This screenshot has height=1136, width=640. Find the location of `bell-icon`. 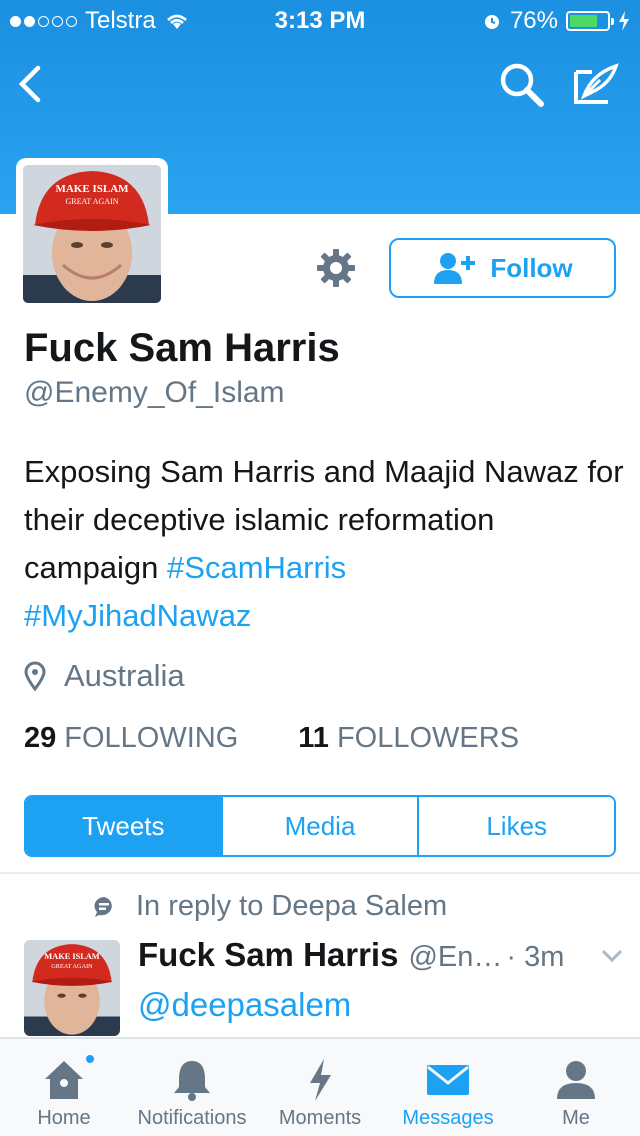

bell-icon is located at coordinates (192, 1081).